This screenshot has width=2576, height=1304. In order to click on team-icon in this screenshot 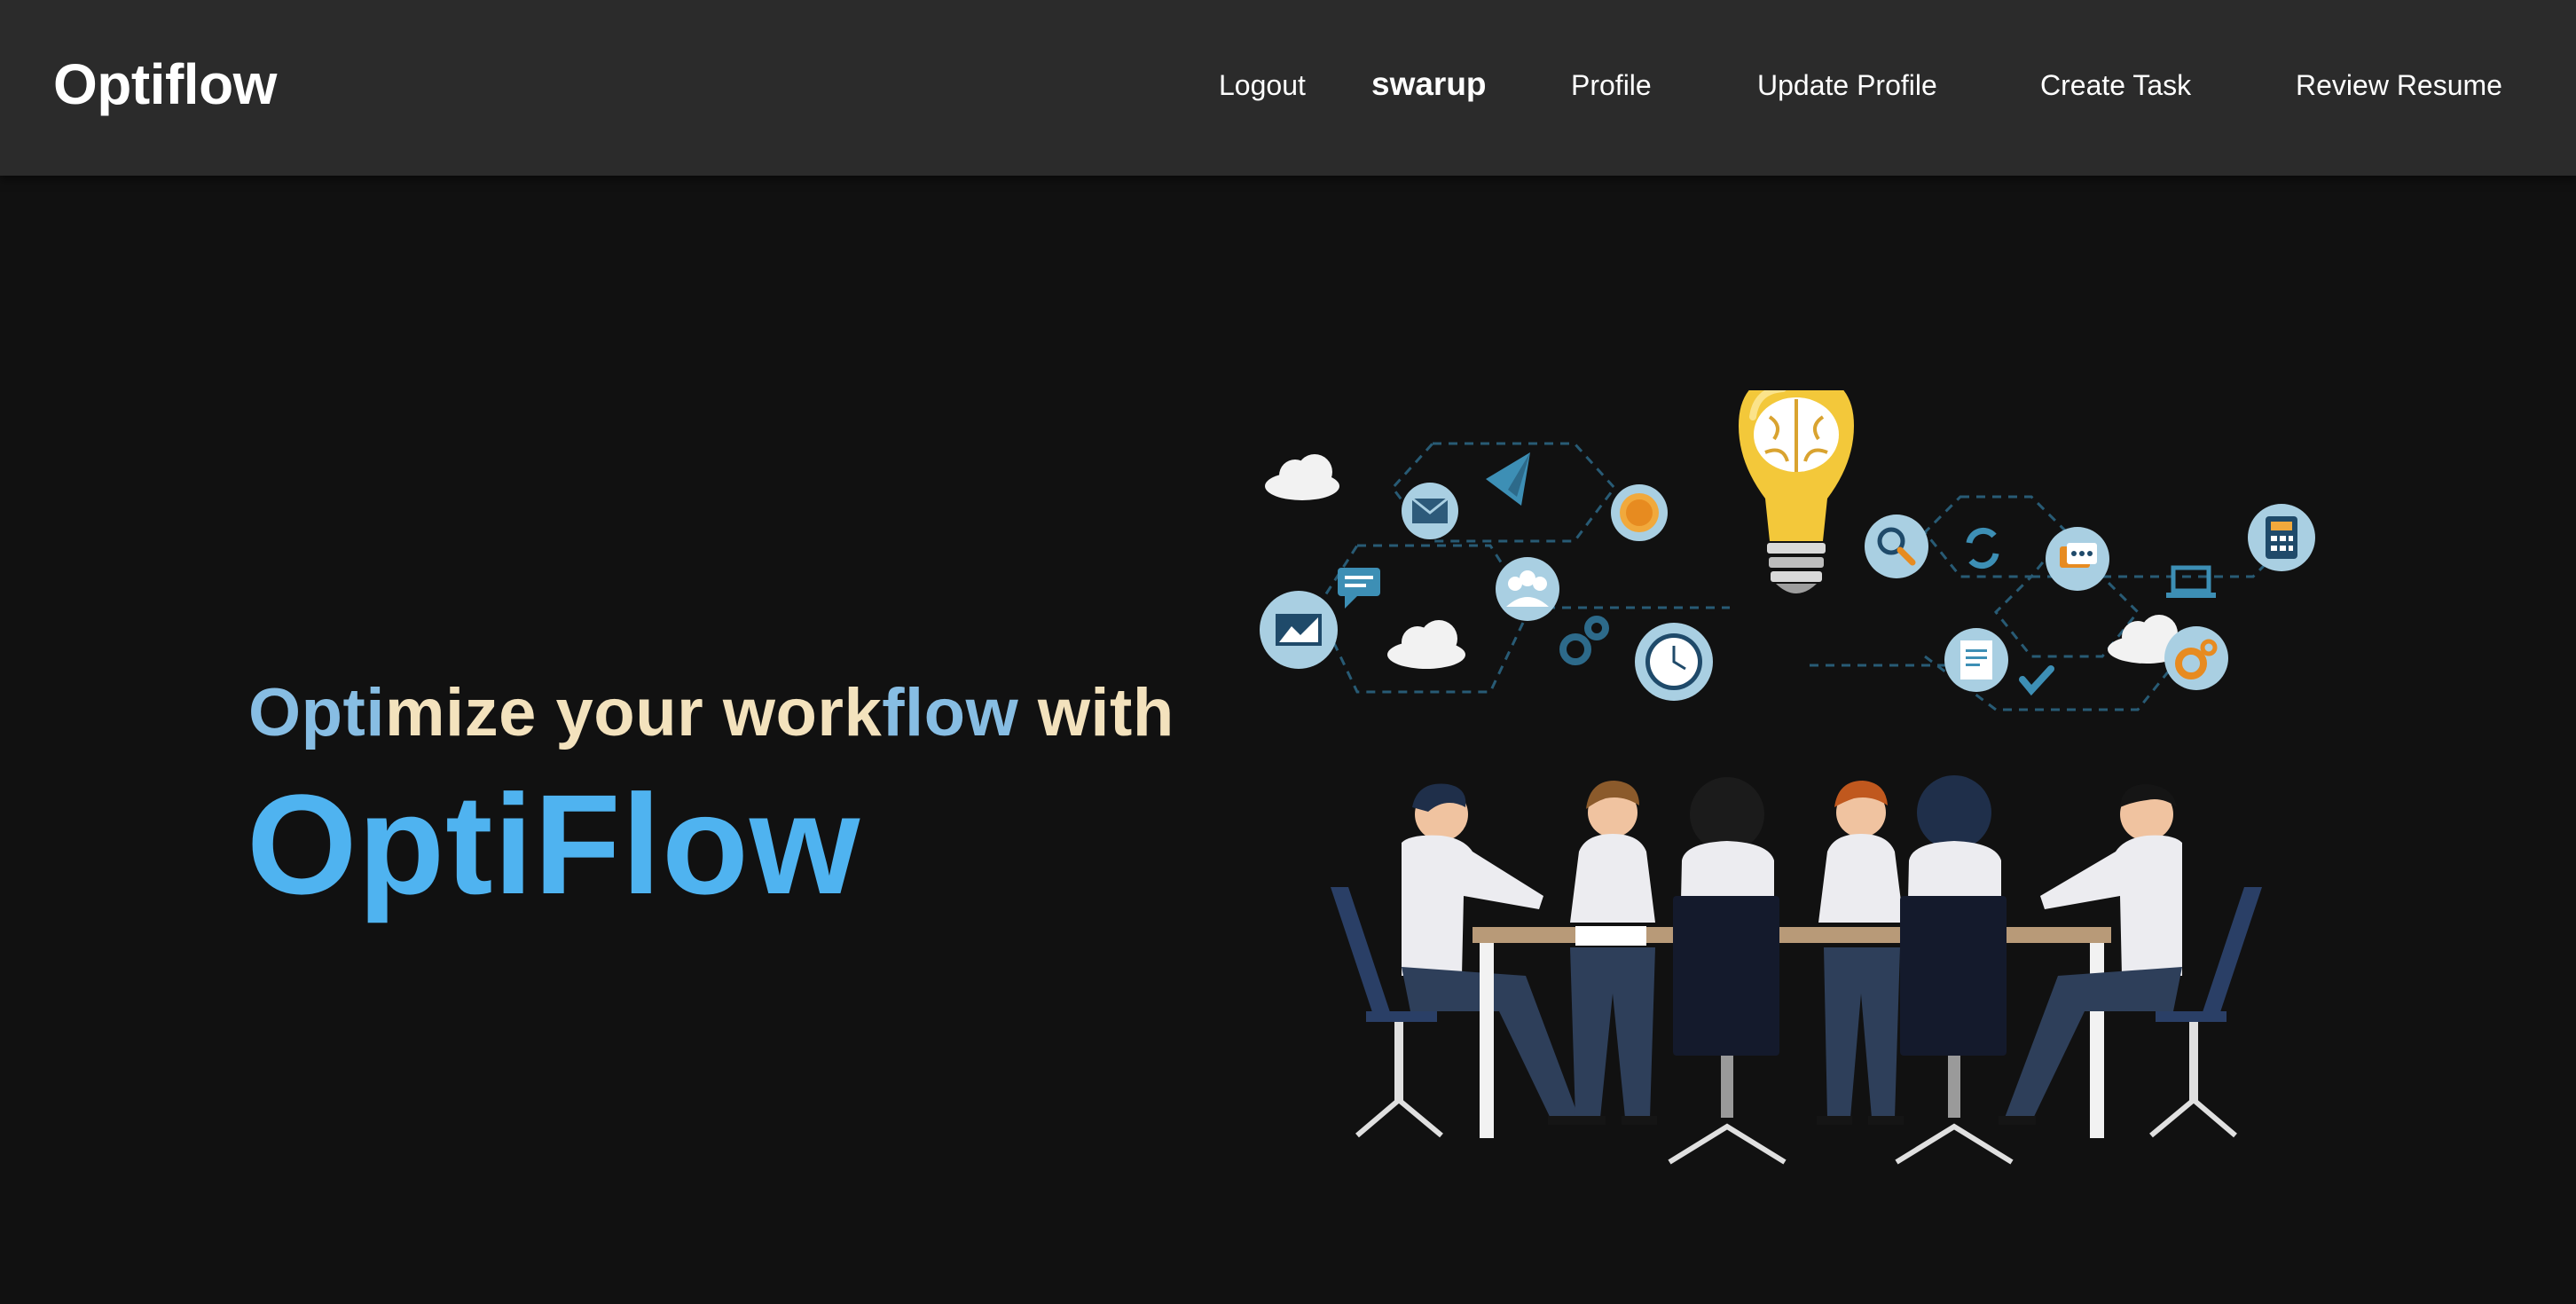, I will do `click(1527, 589)`.